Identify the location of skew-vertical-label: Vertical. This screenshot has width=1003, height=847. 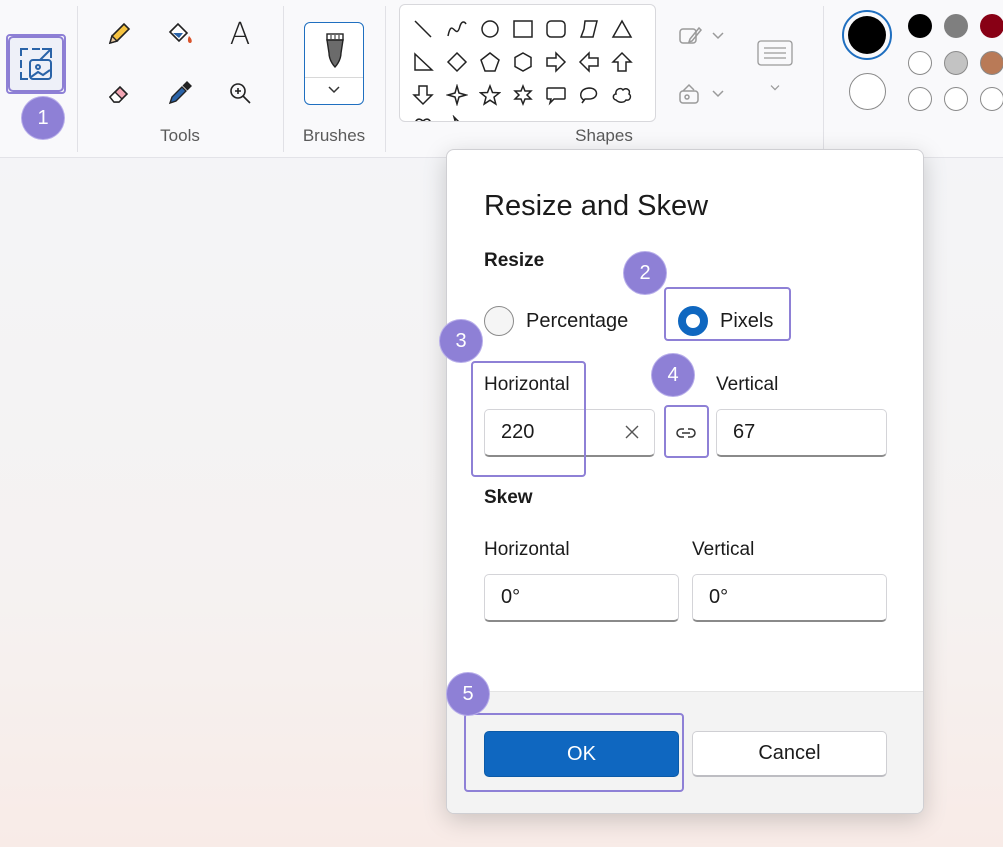
(723, 549).